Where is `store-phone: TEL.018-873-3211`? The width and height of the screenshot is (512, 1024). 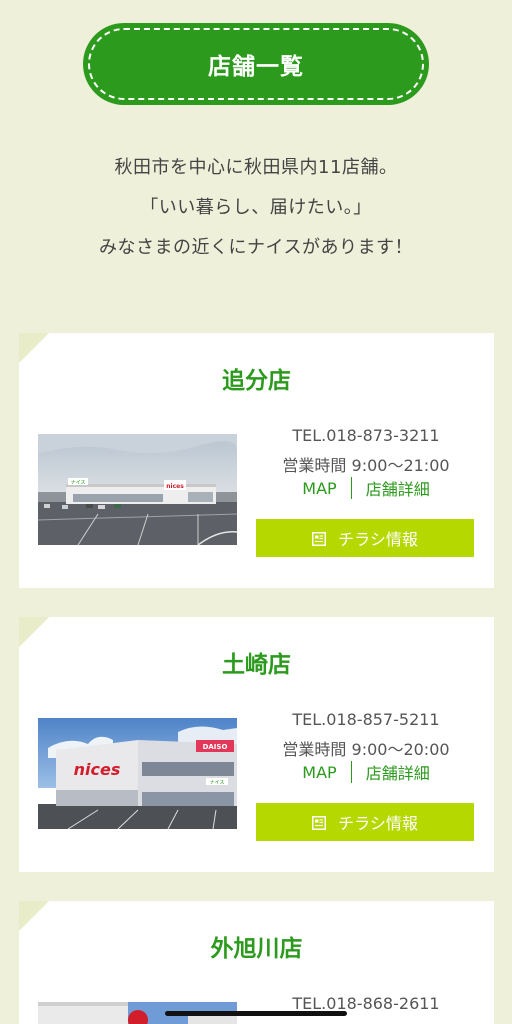
store-phone: TEL.018-873-3211 is located at coordinates (366, 435).